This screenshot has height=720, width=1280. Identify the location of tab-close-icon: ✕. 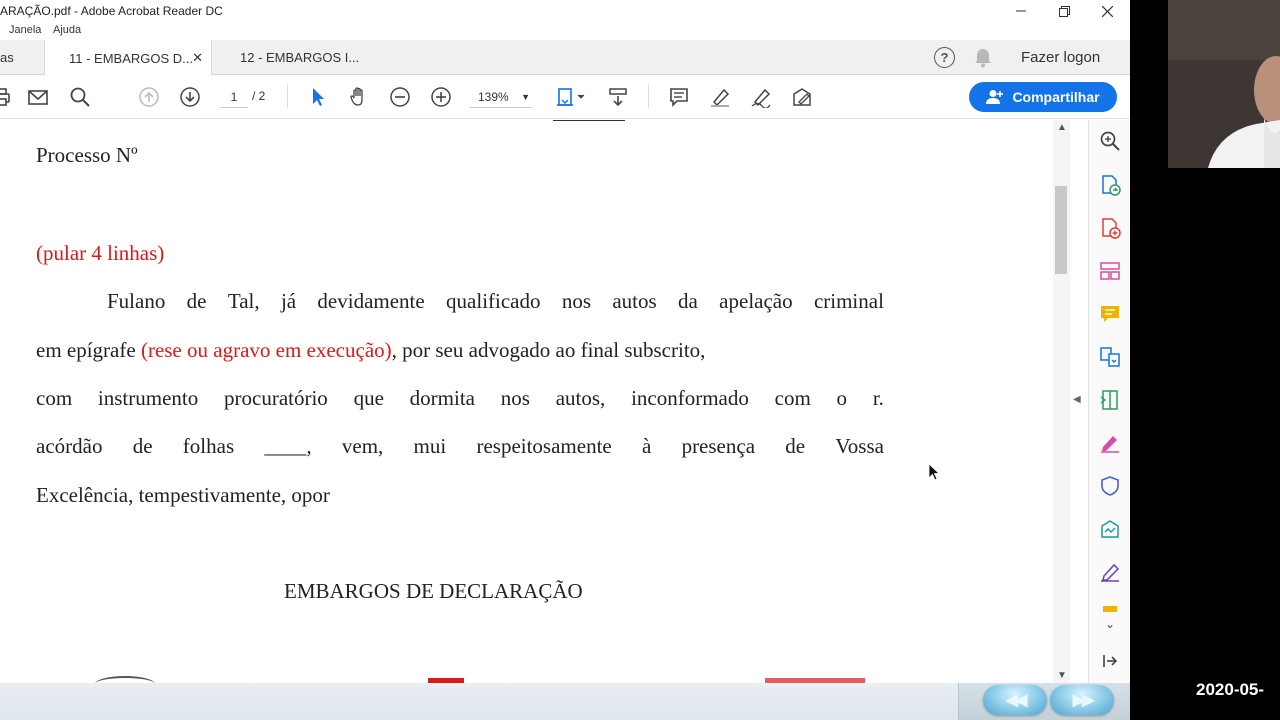
(197, 58).